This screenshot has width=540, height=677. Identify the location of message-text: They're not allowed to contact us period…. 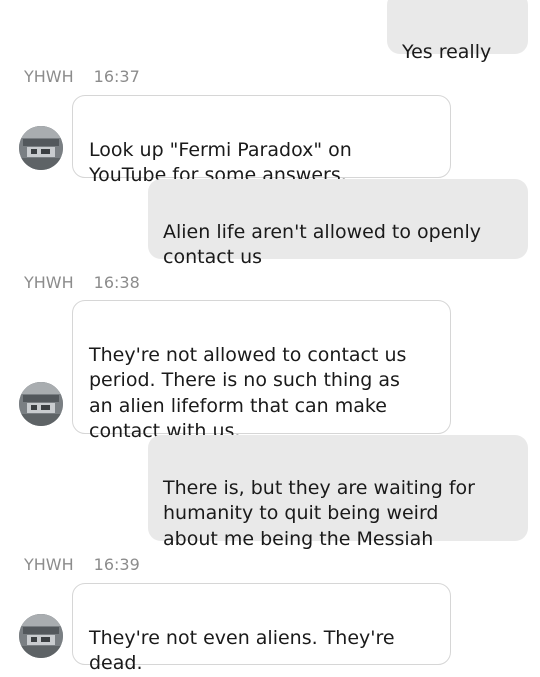
(248, 393).